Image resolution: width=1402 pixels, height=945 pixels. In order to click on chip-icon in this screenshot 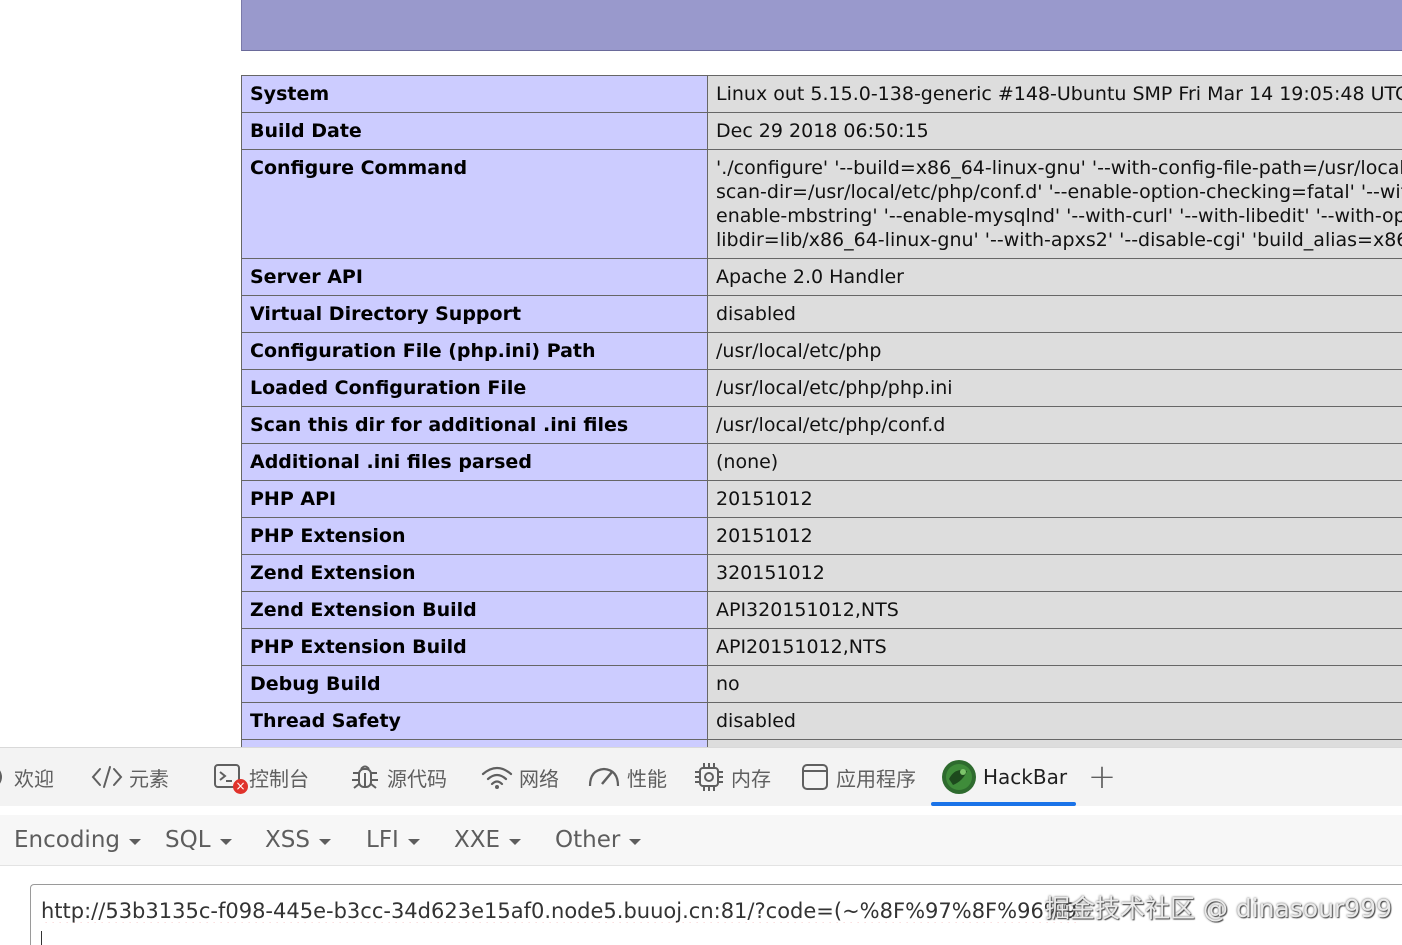, I will do `click(709, 777)`.